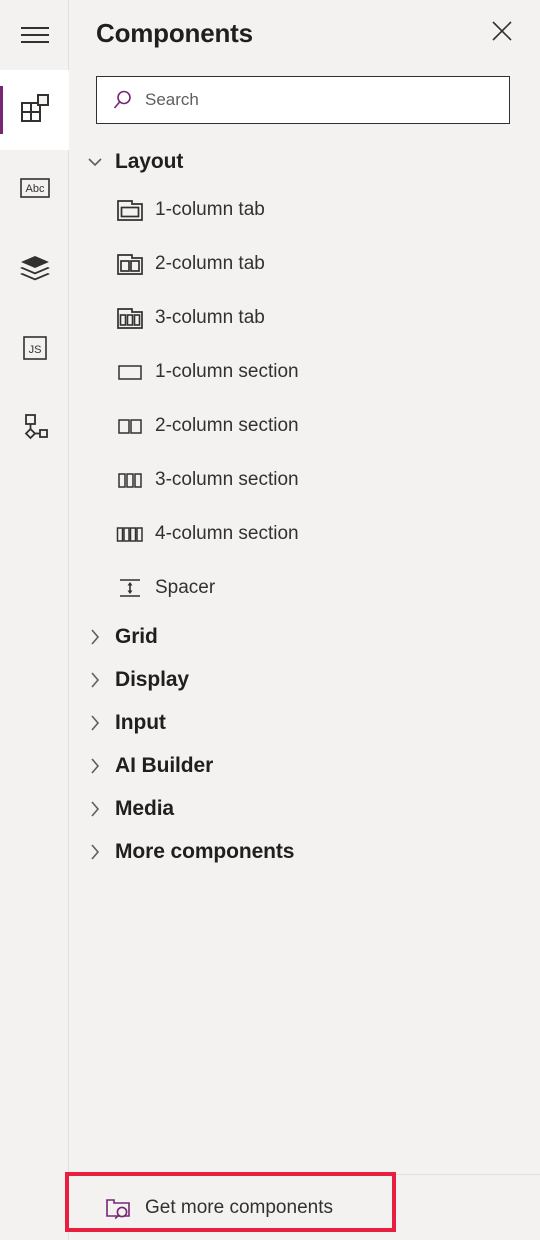 This screenshot has width=540, height=1240. What do you see at coordinates (95, 162) in the screenshot?
I see `chevron-down-icon` at bounding box center [95, 162].